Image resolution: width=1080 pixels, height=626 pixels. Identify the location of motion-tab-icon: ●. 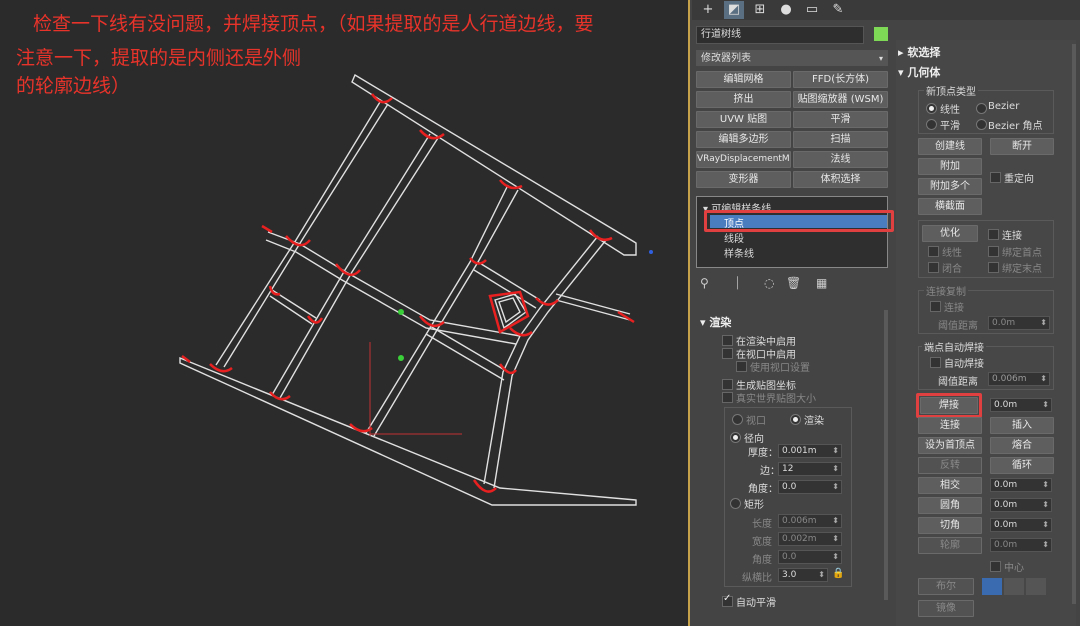
(786, 10).